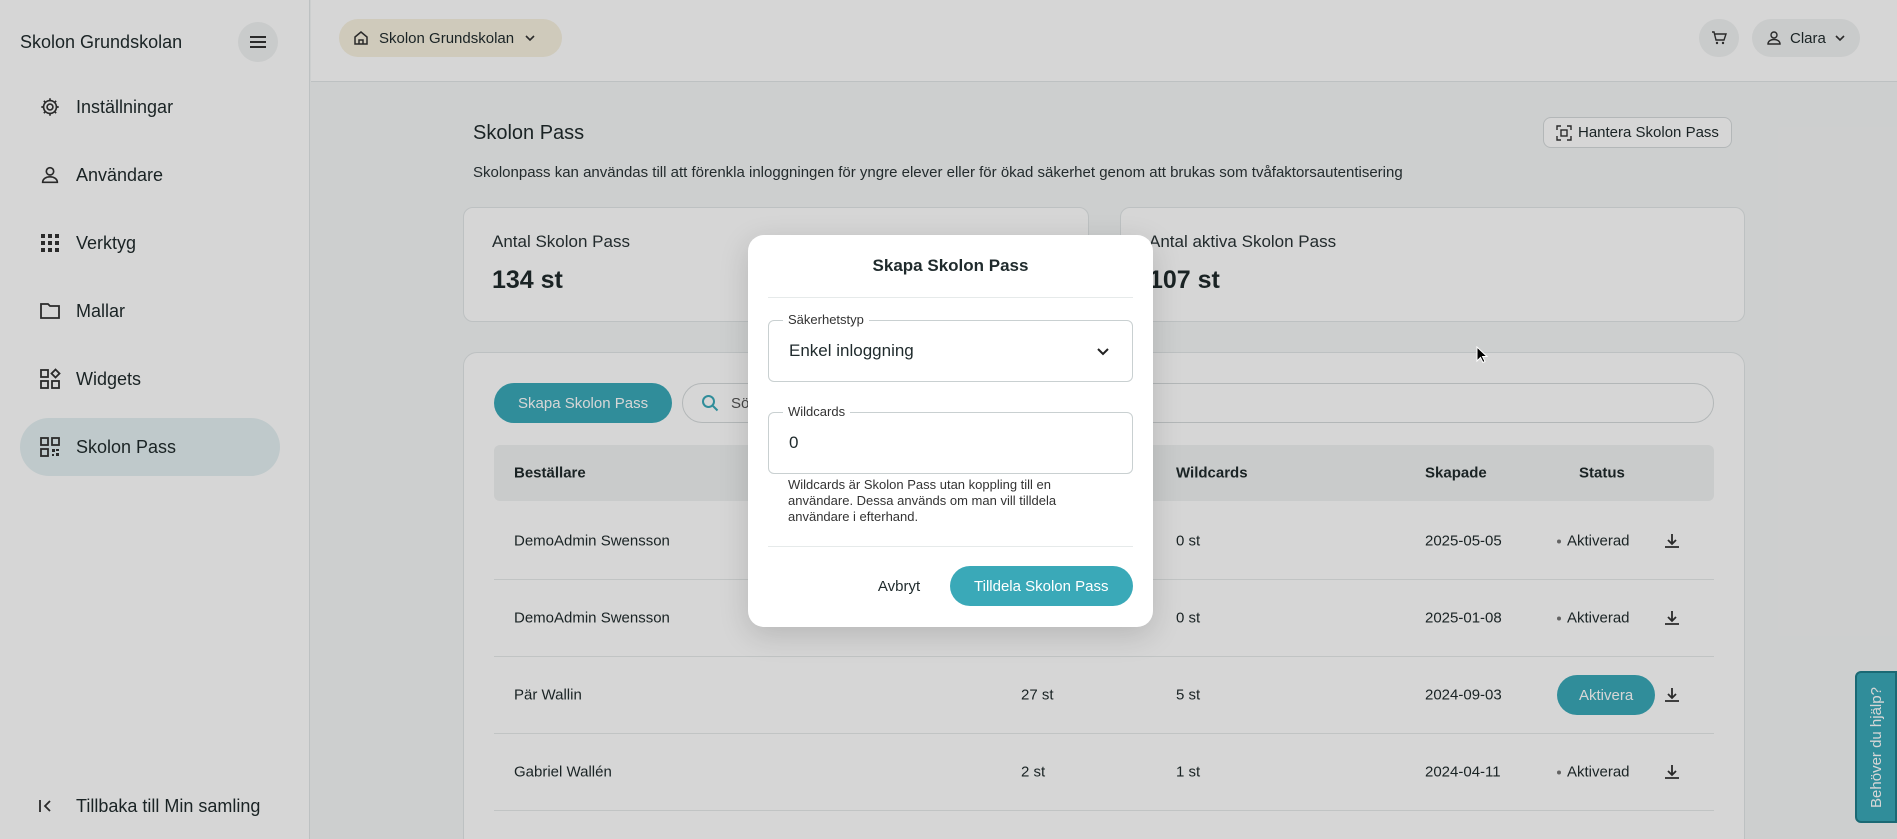  Describe the element at coordinates (817, 411) in the screenshot. I see `field-label: Wildcards` at that location.